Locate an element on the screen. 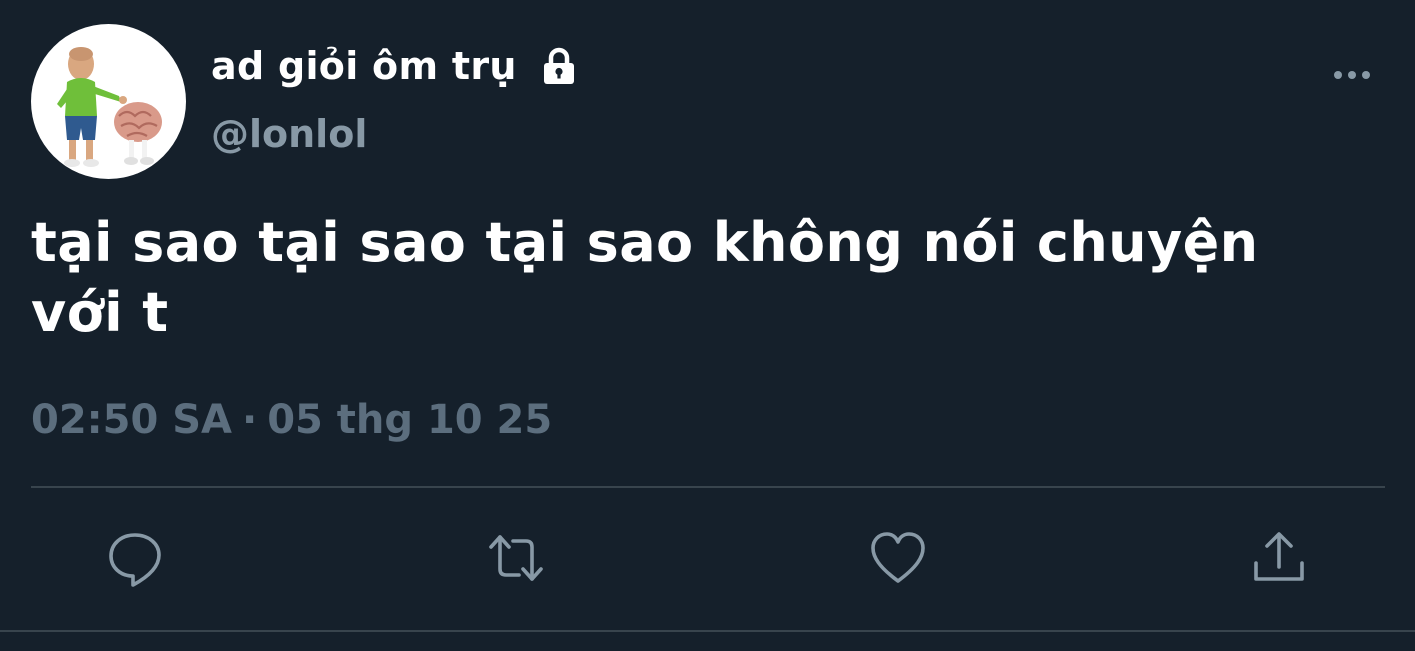 This screenshot has width=1415, height=651. avatar is located at coordinates (108, 101).